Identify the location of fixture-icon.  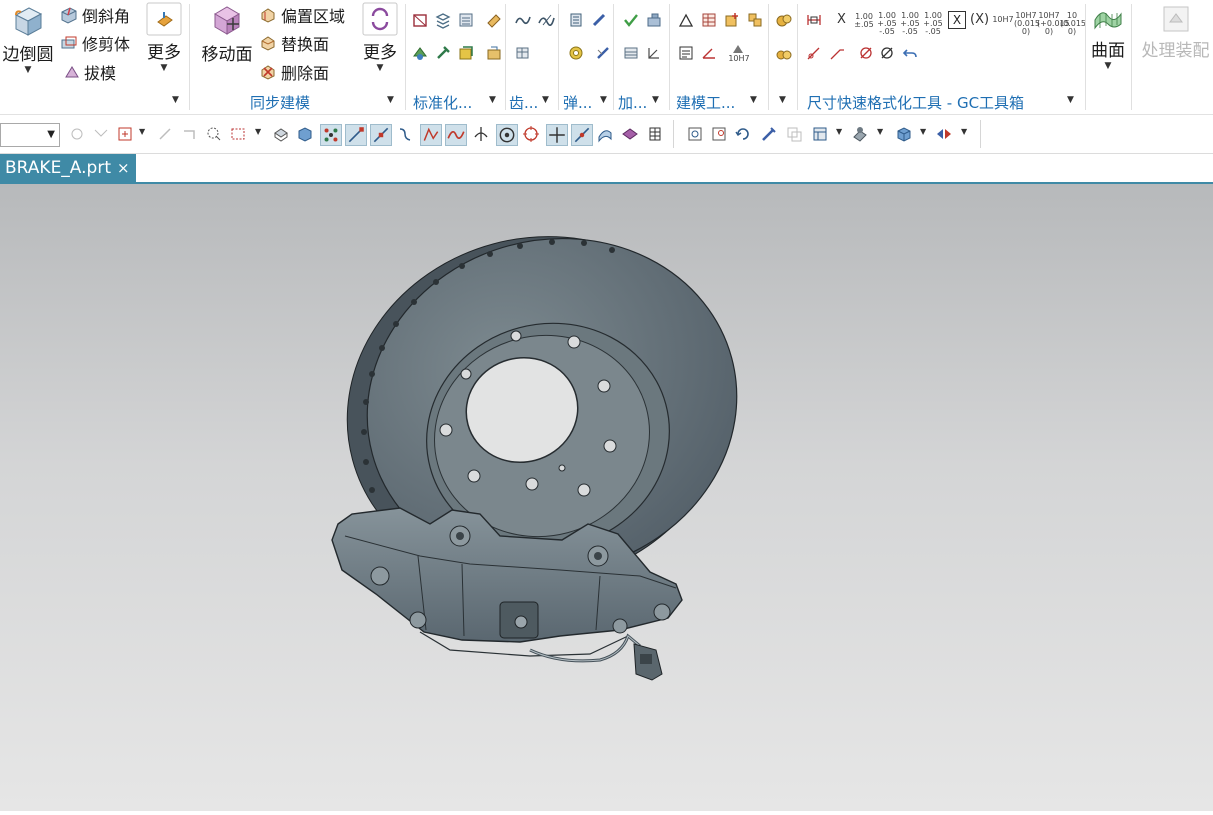
(654, 20).